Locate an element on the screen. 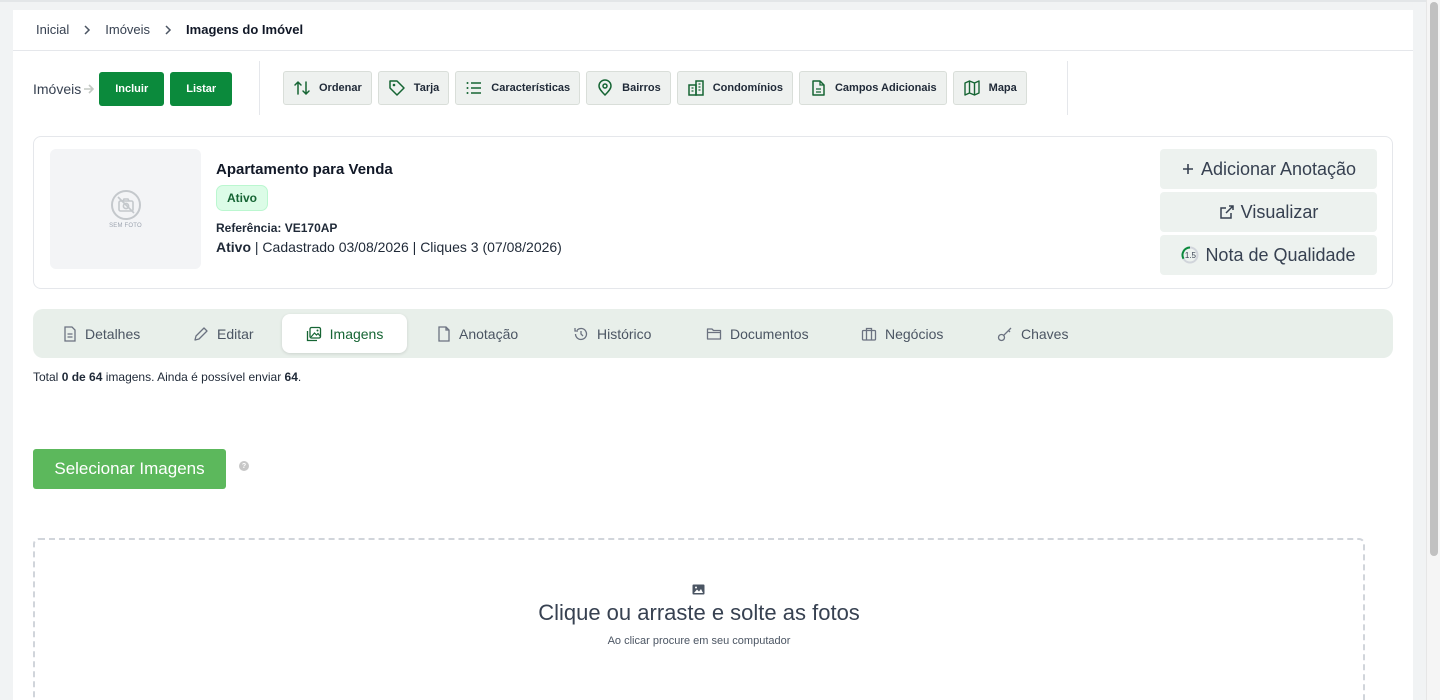  neighborhoods-label: Bairros is located at coordinates (641, 88).